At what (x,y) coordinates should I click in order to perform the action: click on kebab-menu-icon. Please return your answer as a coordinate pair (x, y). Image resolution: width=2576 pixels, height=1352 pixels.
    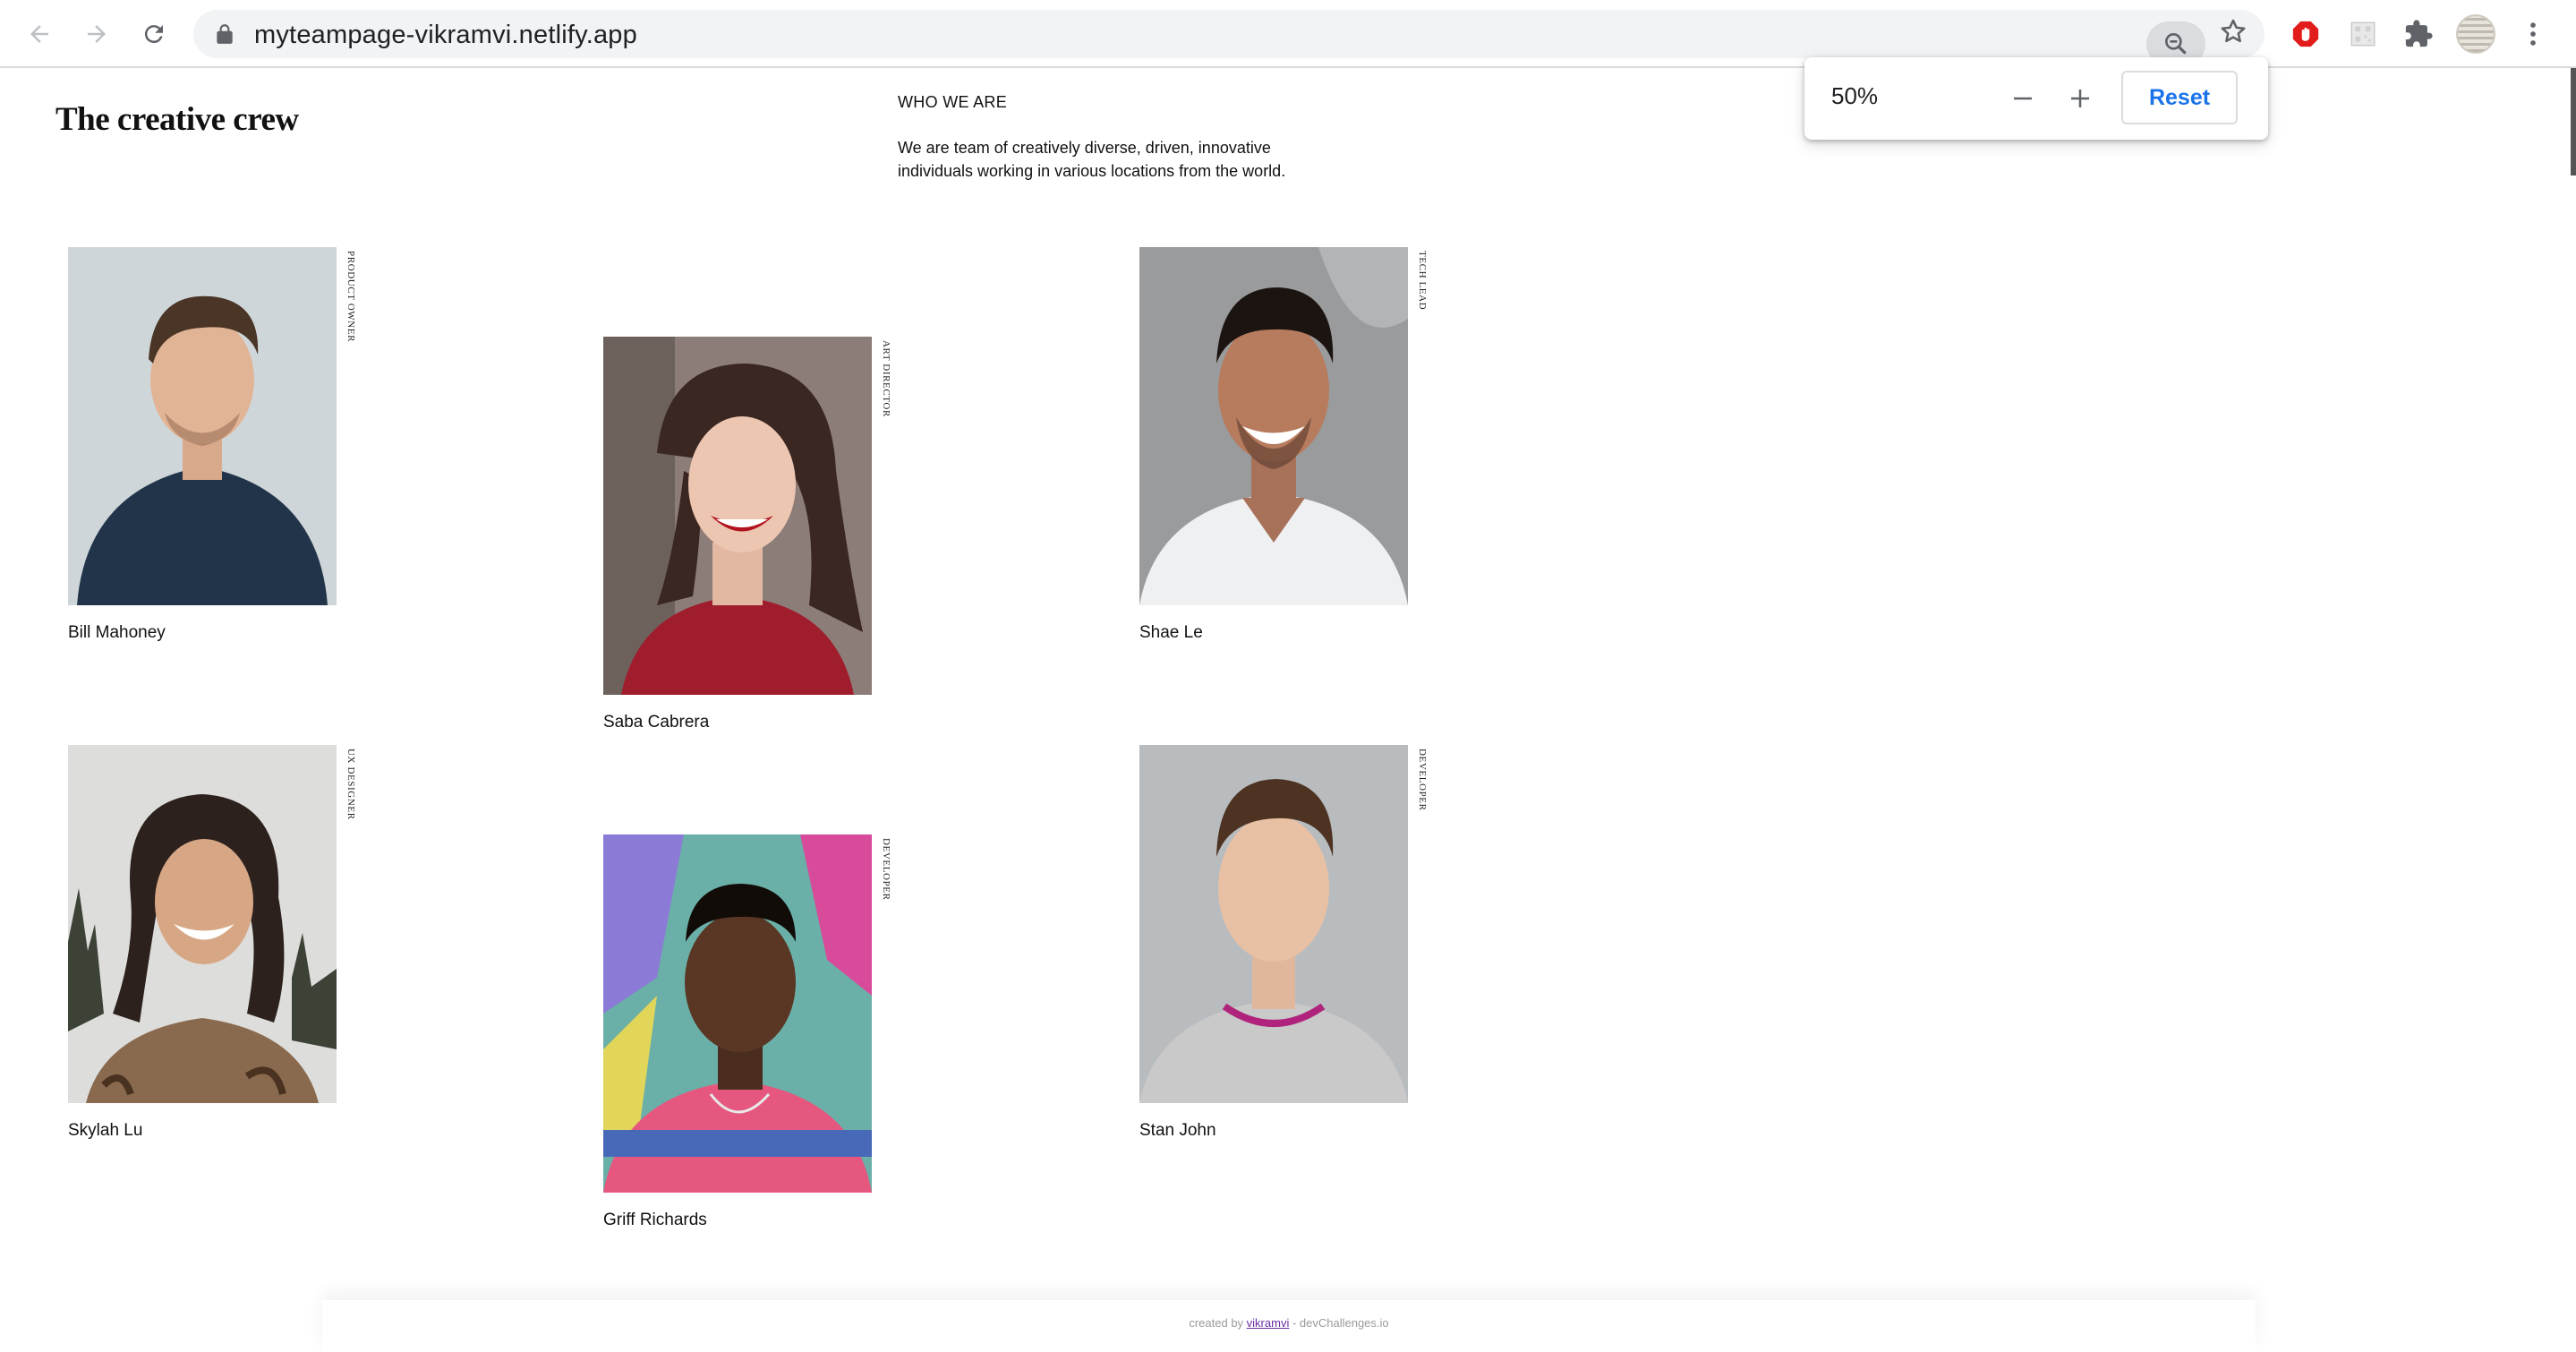
    Looking at the image, I should click on (2533, 34).